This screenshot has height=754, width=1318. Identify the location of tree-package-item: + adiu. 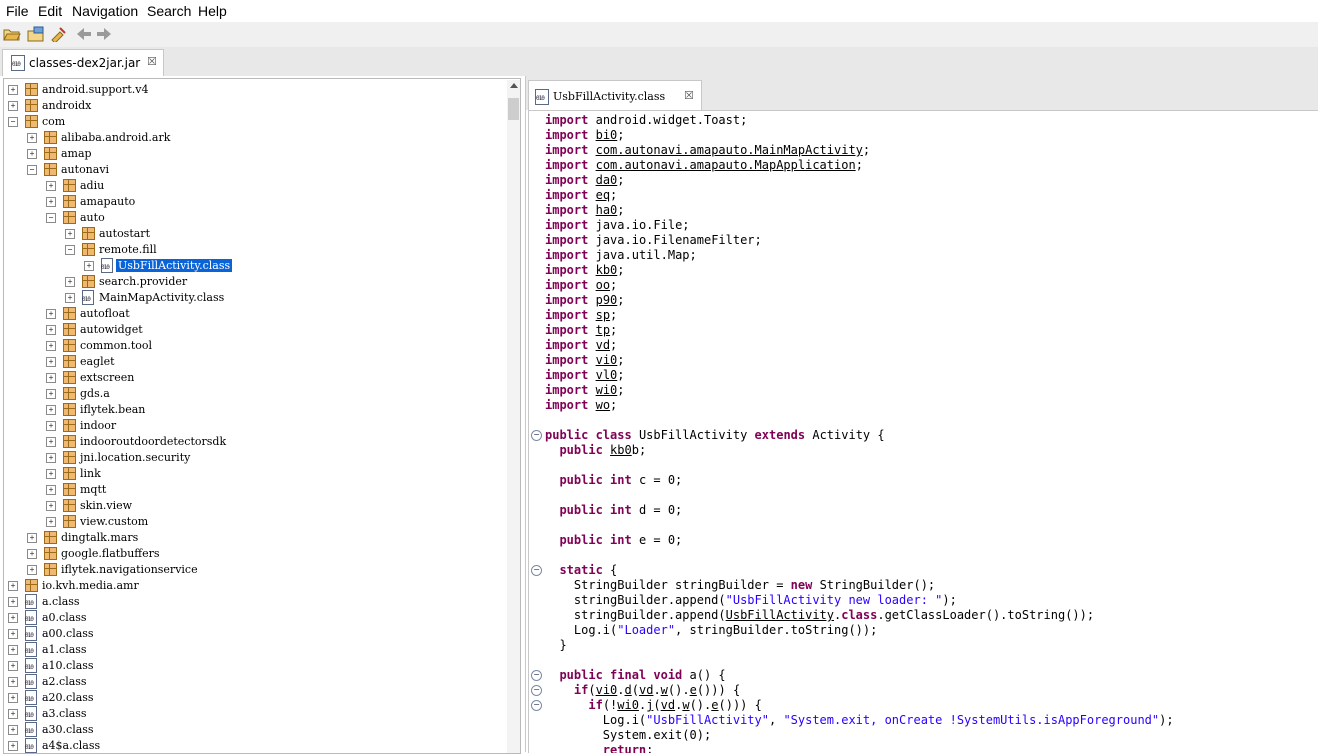
(283, 186).